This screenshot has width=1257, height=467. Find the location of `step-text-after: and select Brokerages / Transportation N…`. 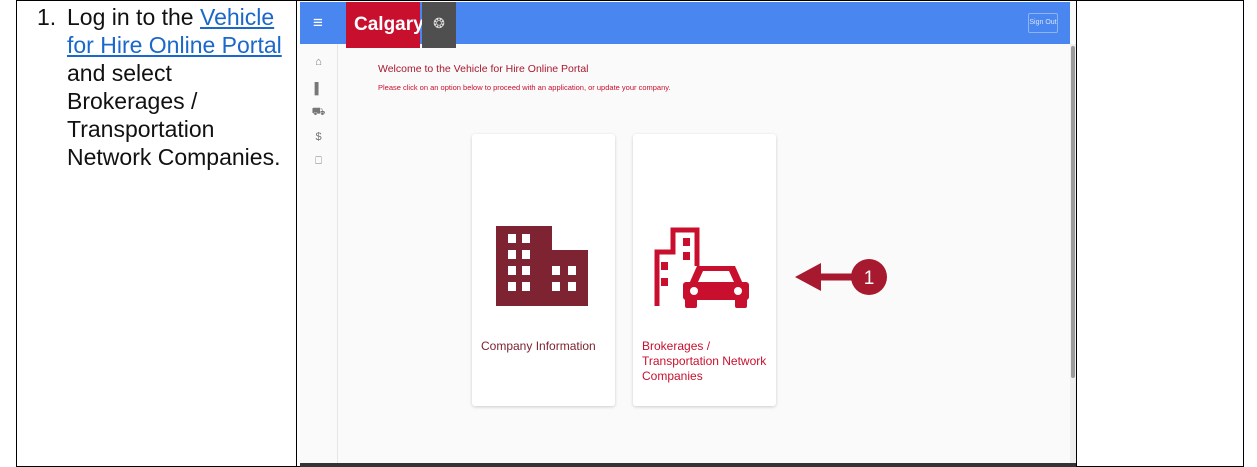

step-text-after: and select Brokerages / Transportation N… is located at coordinates (174, 115).